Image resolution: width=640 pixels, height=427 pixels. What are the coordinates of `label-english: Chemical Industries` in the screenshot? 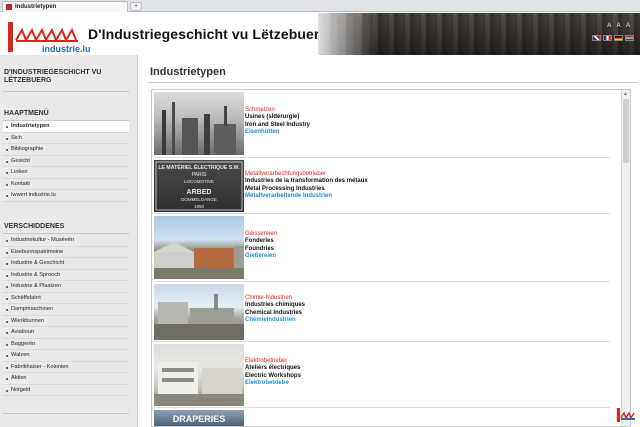 It's located at (275, 313).